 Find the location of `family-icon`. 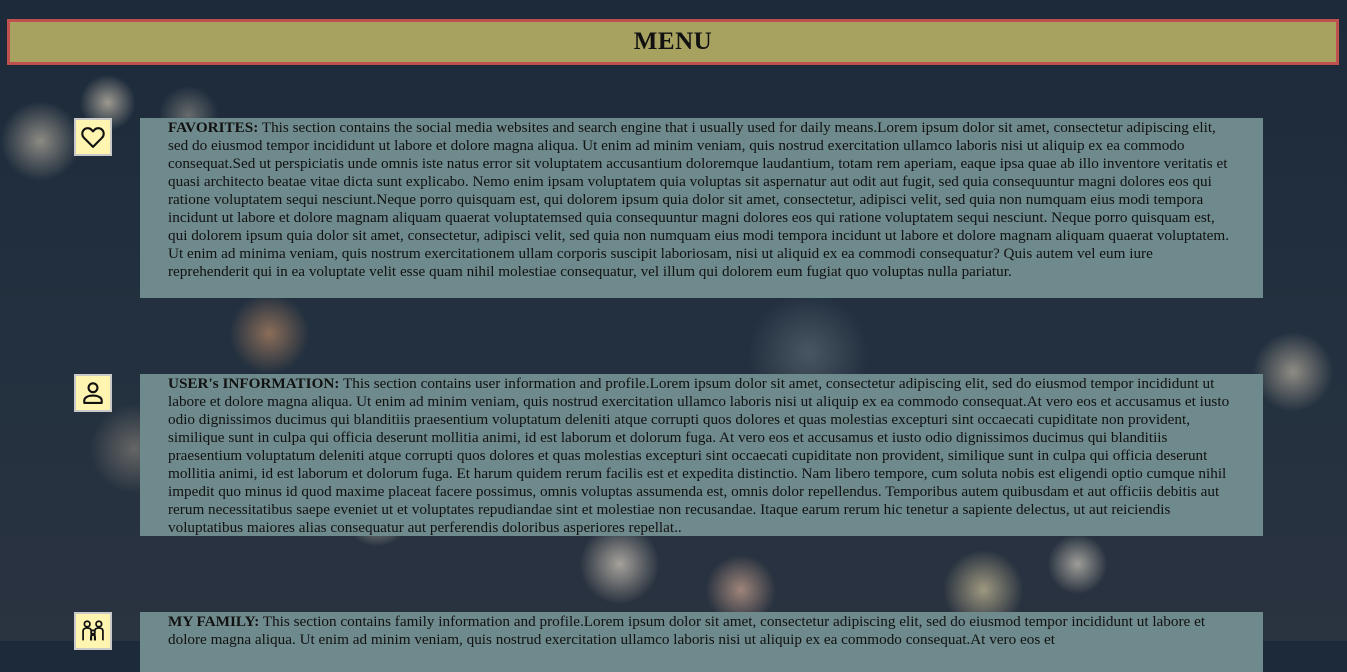

family-icon is located at coordinates (93, 631).